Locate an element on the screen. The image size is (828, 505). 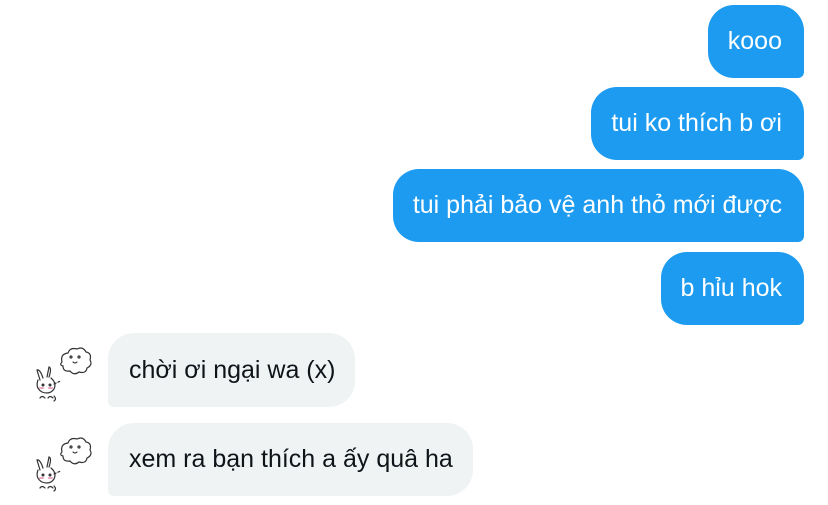
sent-message-bubble: kooo is located at coordinates (755, 41).